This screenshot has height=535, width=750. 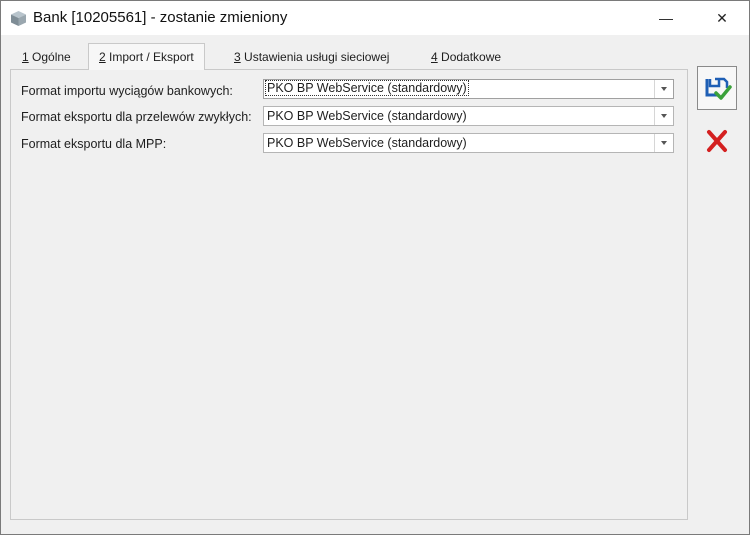 I want to click on close-button: ✕, so click(x=722, y=18).